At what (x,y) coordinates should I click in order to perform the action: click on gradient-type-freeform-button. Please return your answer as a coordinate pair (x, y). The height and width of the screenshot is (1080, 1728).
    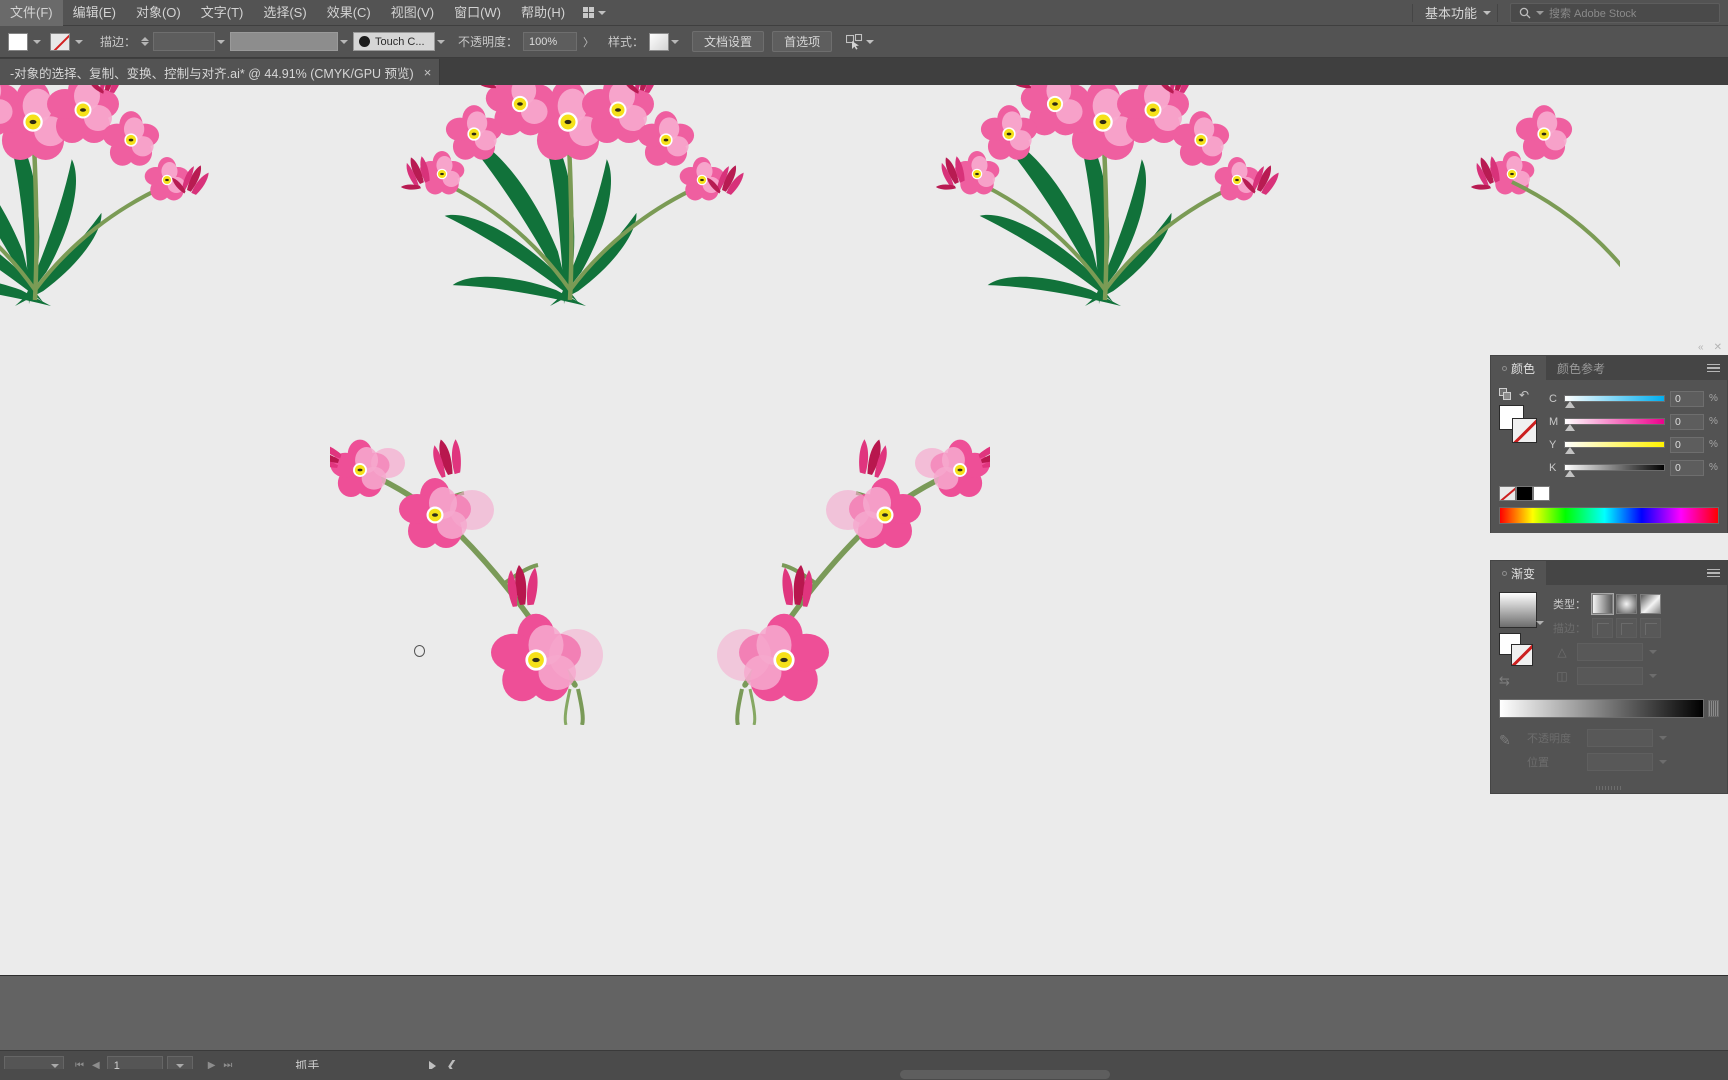
    Looking at the image, I should click on (1650, 604).